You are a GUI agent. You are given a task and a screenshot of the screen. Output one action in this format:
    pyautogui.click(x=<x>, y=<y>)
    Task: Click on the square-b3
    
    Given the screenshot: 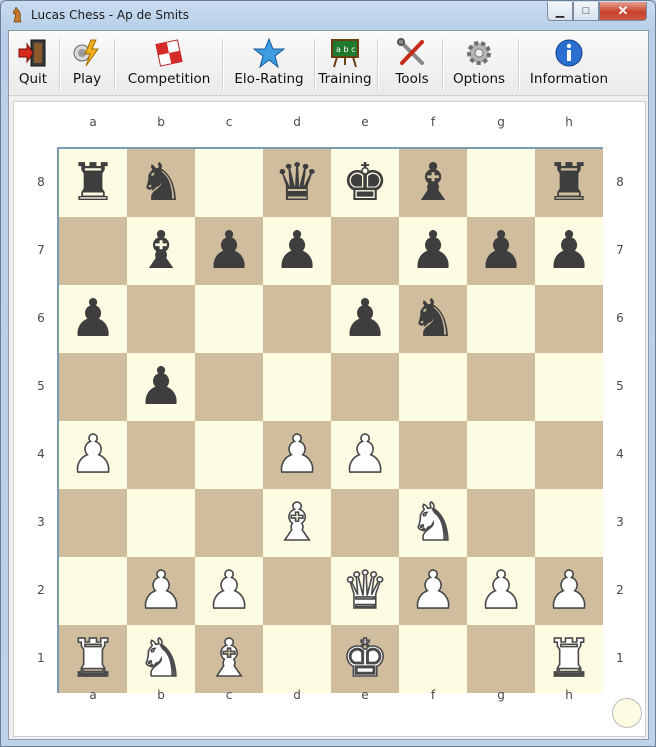 What is the action you would take?
    pyautogui.click(x=161, y=523)
    